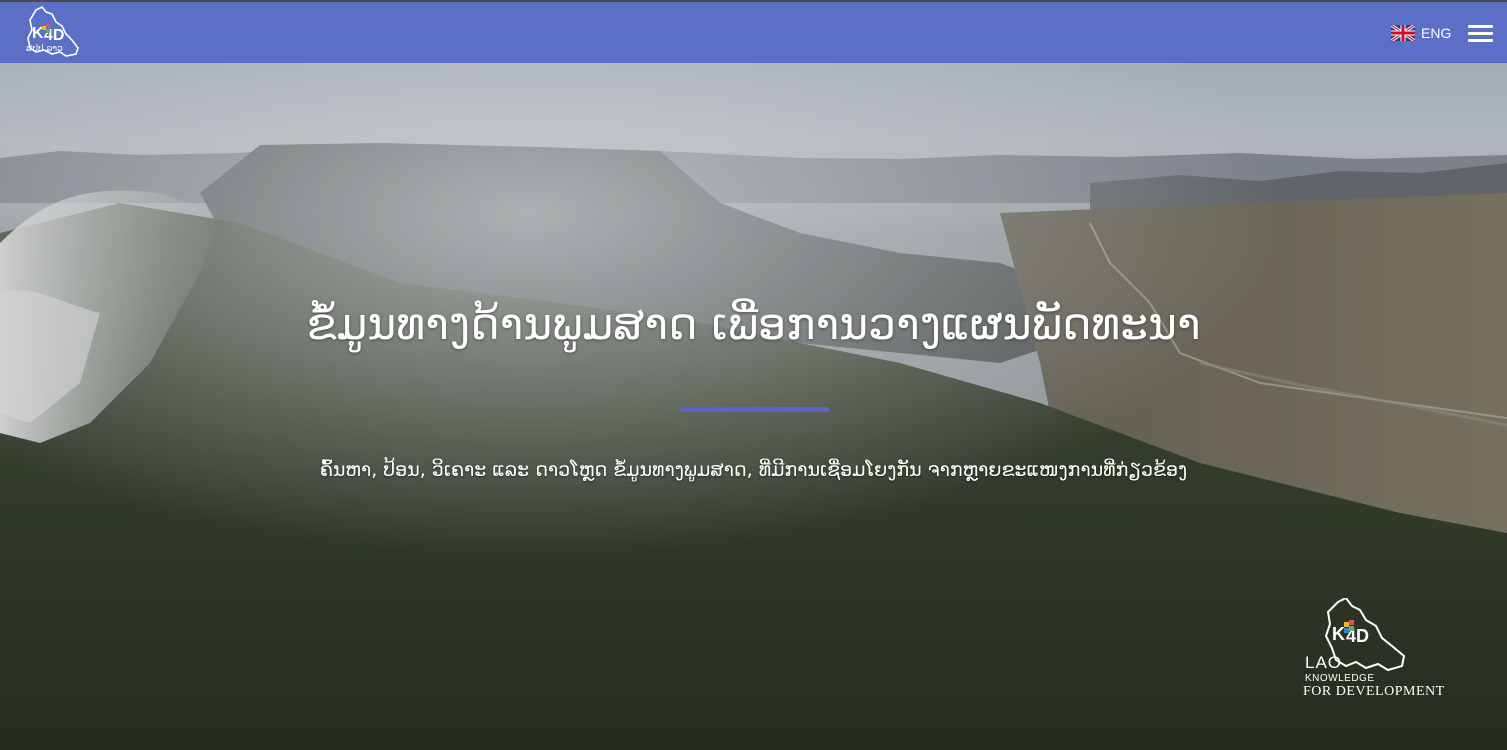 The image size is (1507, 750). Describe the element at coordinates (753, 32) in the screenshot. I see `top-navbar: K 4D ສປປ ລາວ ENG` at that location.